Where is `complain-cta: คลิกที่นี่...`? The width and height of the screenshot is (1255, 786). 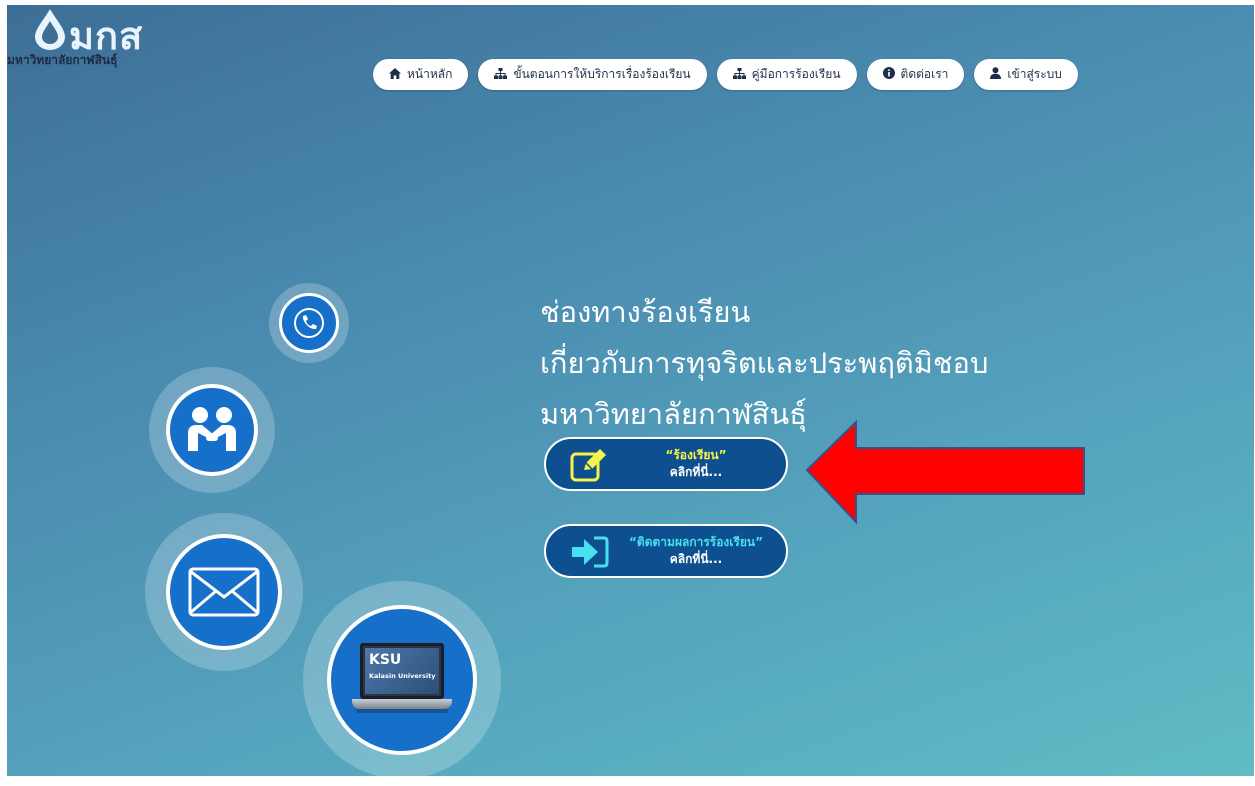 complain-cta: คลิกที่นี่... is located at coordinates (696, 472).